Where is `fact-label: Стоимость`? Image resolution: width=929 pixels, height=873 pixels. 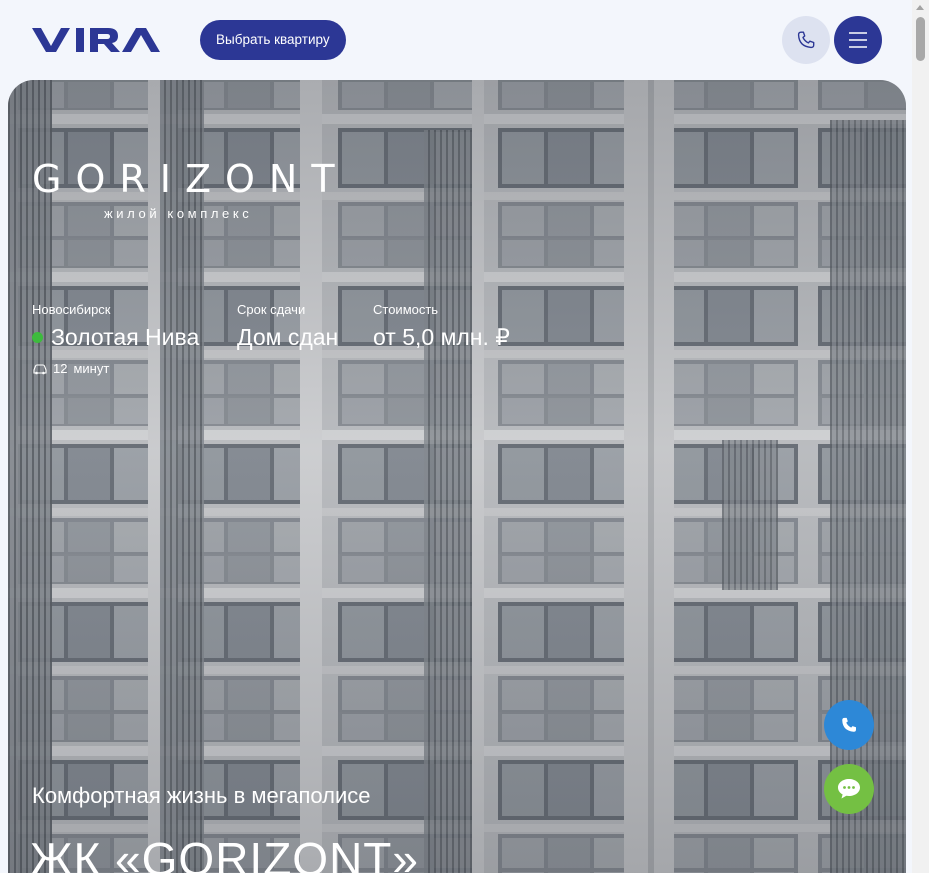 fact-label: Стоимость is located at coordinates (406, 309).